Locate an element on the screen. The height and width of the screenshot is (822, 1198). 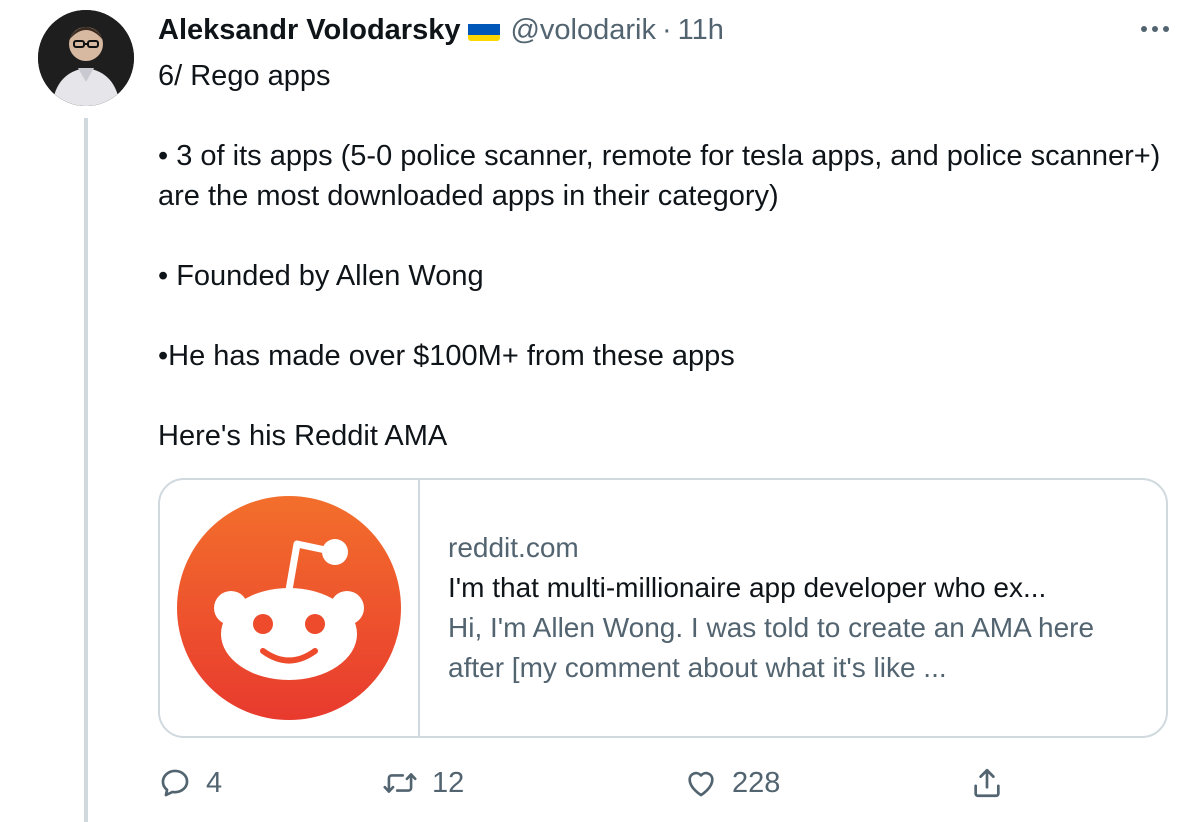
reddit-logo is located at coordinates (289, 608).